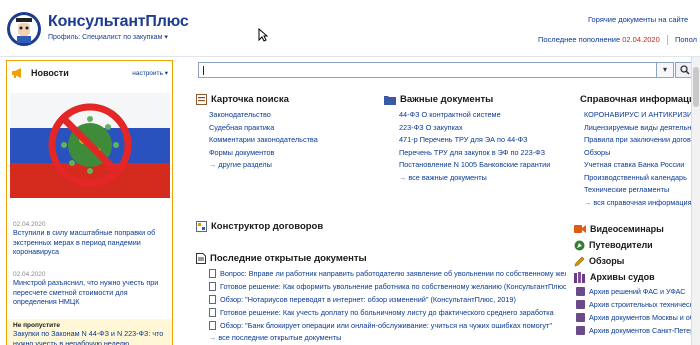 This screenshot has height=345, width=700. I want to click on reviews-label: Обзоры, so click(606, 261).